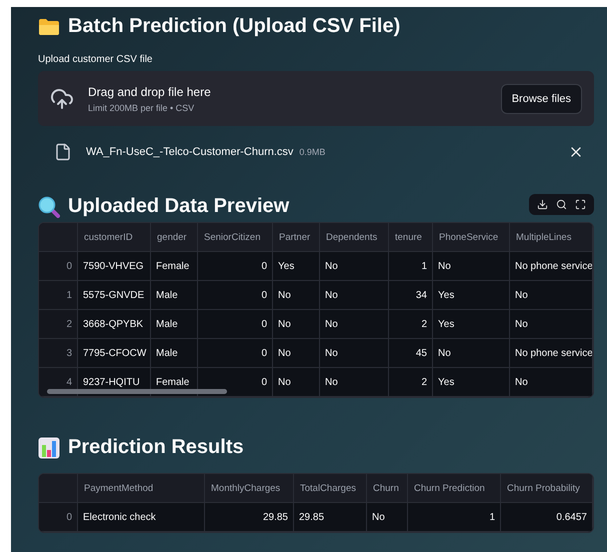 Image resolution: width=607 pixels, height=552 pixels. Describe the element at coordinates (561, 204) in the screenshot. I see `search-icon` at that location.